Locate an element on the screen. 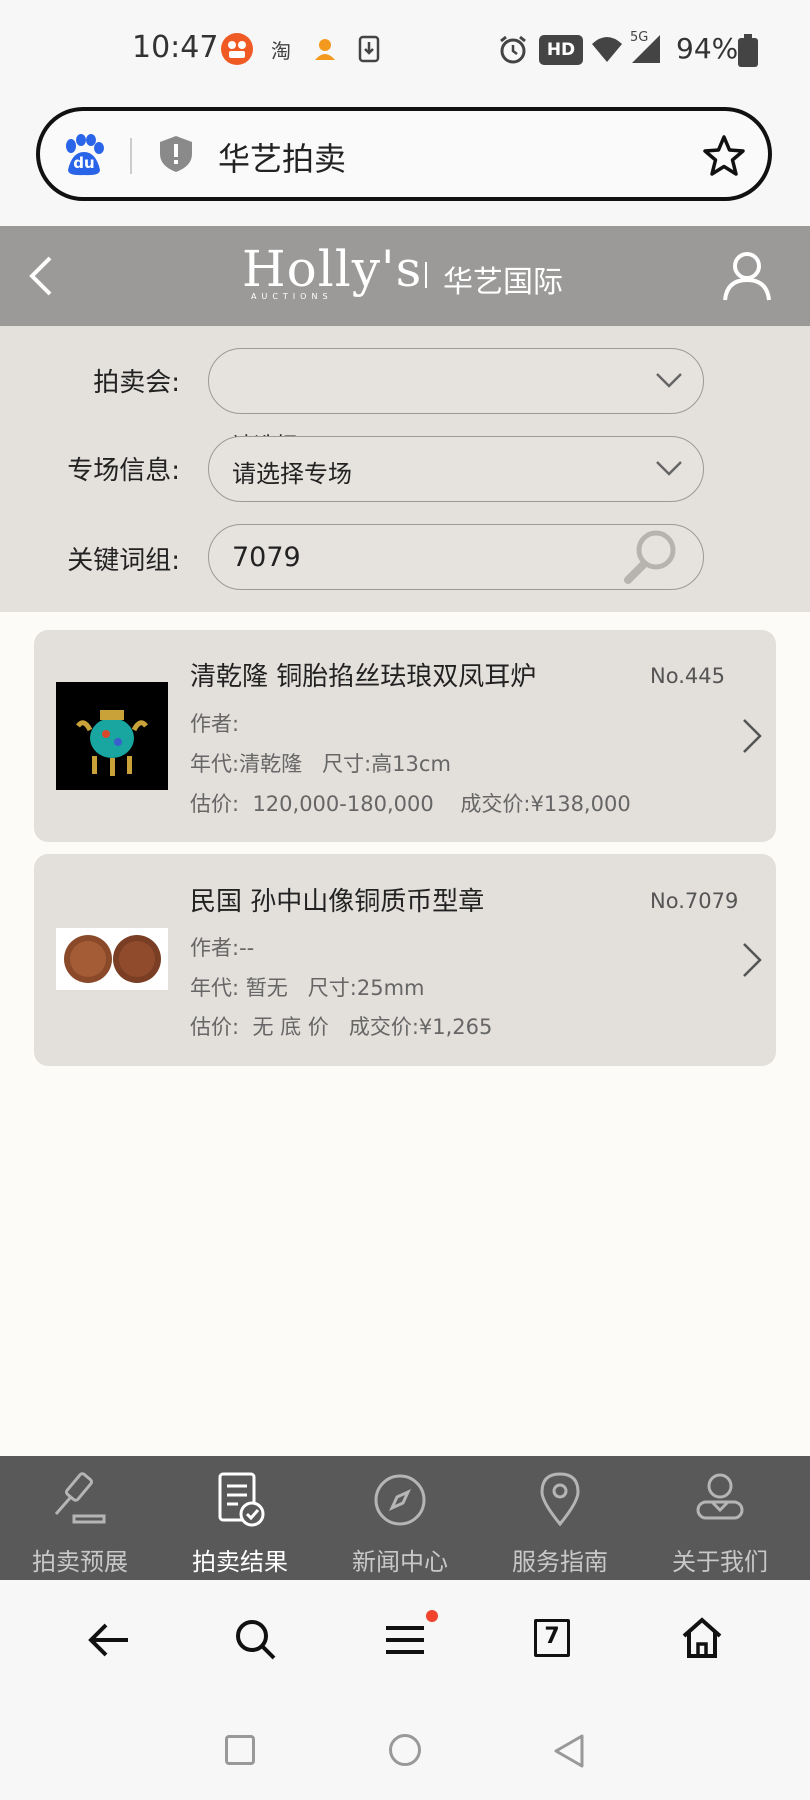 The height and width of the screenshot is (1800, 810). user-account-icon is located at coordinates (747, 278).